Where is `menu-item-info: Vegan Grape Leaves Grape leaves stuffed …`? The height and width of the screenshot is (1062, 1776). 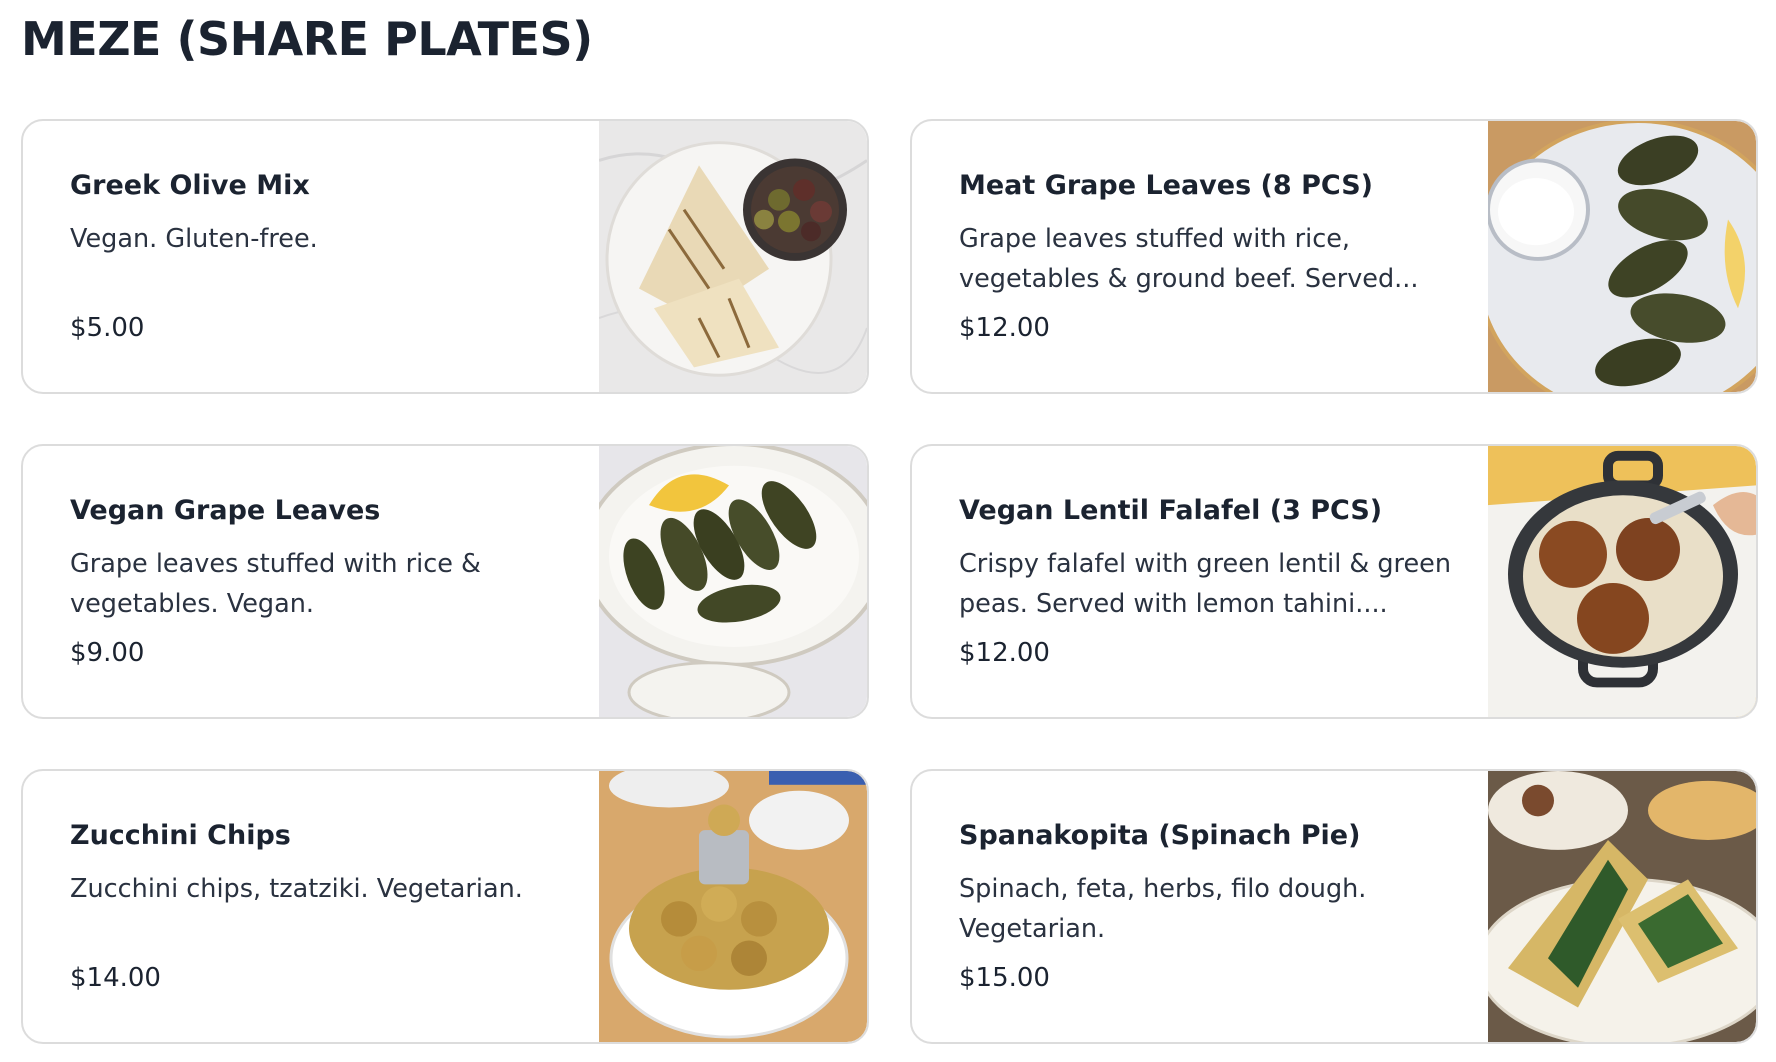 menu-item-info: Vegan Grape Leaves Grape leaves stuffed … is located at coordinates (330, 582).